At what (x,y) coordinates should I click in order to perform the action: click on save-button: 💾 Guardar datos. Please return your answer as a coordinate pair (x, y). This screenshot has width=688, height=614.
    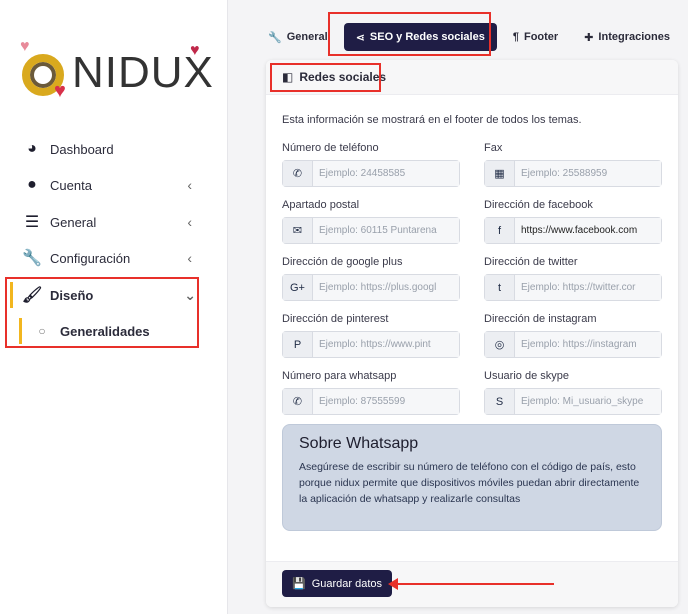
    Looking at the image, I should click on (337, 583).